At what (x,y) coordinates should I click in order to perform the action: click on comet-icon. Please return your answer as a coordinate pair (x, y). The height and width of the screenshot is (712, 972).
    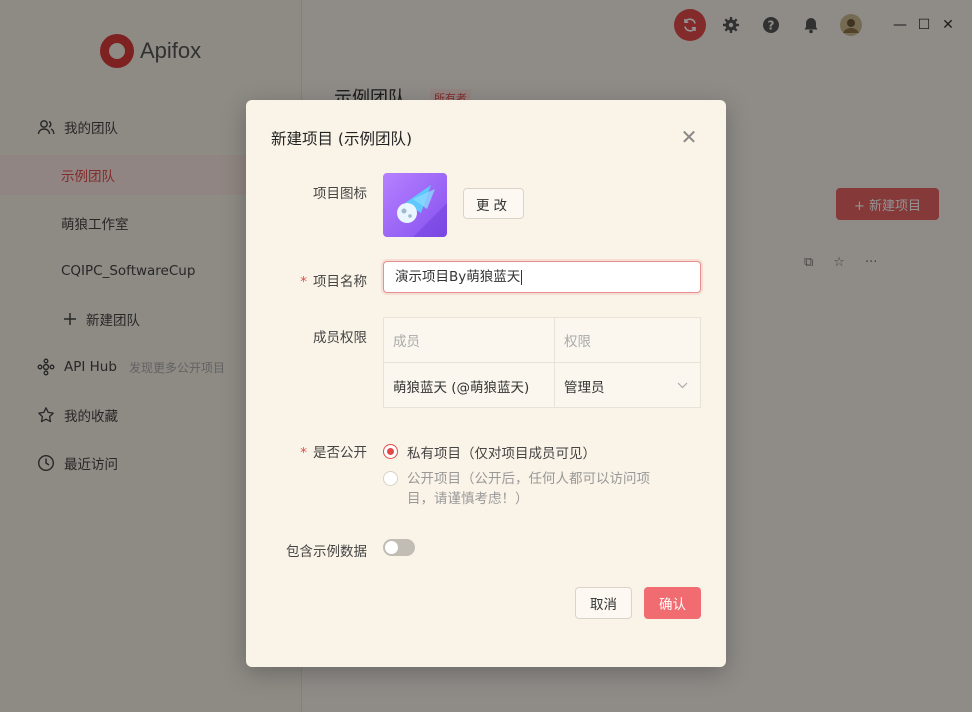
    Looking at the image, I should click on (422, 211).